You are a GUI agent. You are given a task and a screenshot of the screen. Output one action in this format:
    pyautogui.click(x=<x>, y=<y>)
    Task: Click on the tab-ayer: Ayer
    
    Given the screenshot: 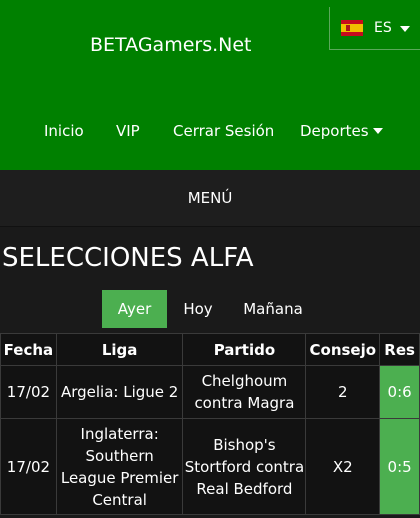 What is the action you would take?
    pyautogui.click(x=134, y=309)
    